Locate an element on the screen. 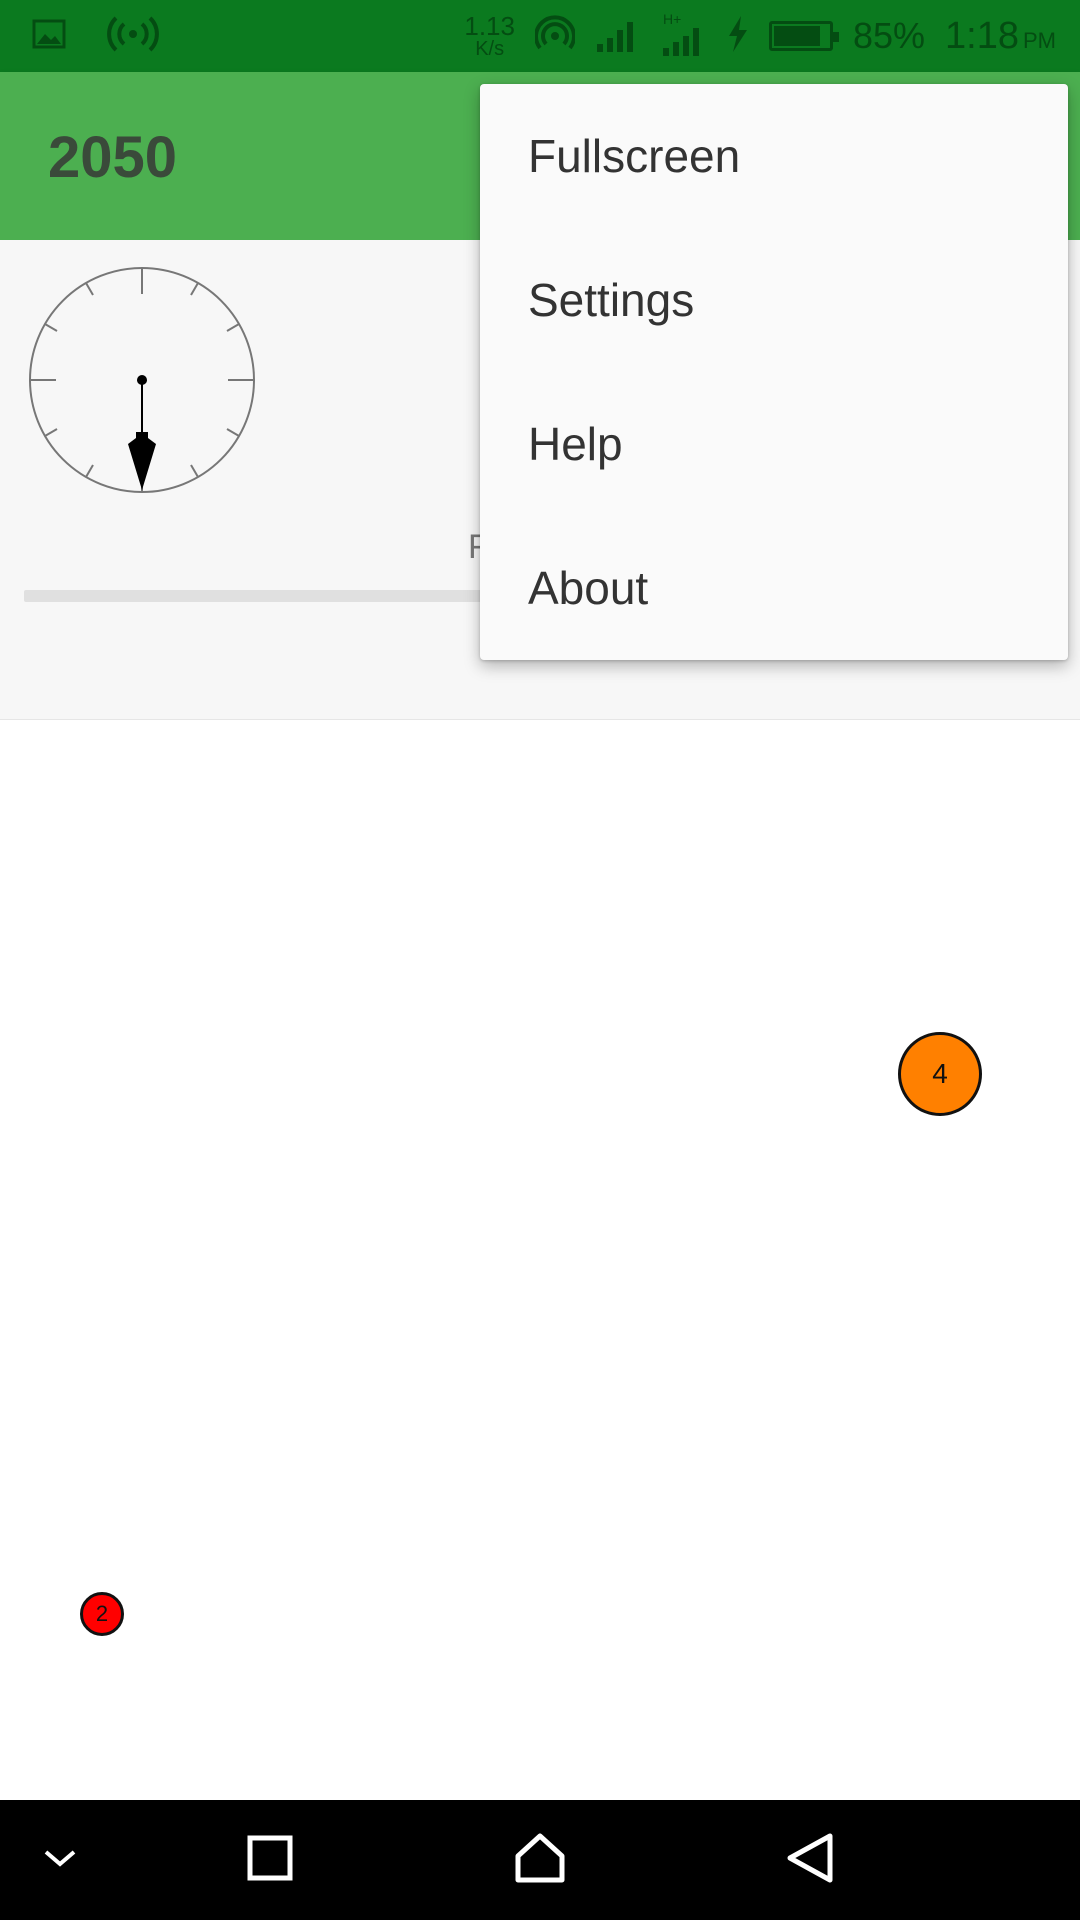 Image resolution: width=1080 pixels, height=1920 pixels. ball-label: 4 is located at coordinates (940, 1073).